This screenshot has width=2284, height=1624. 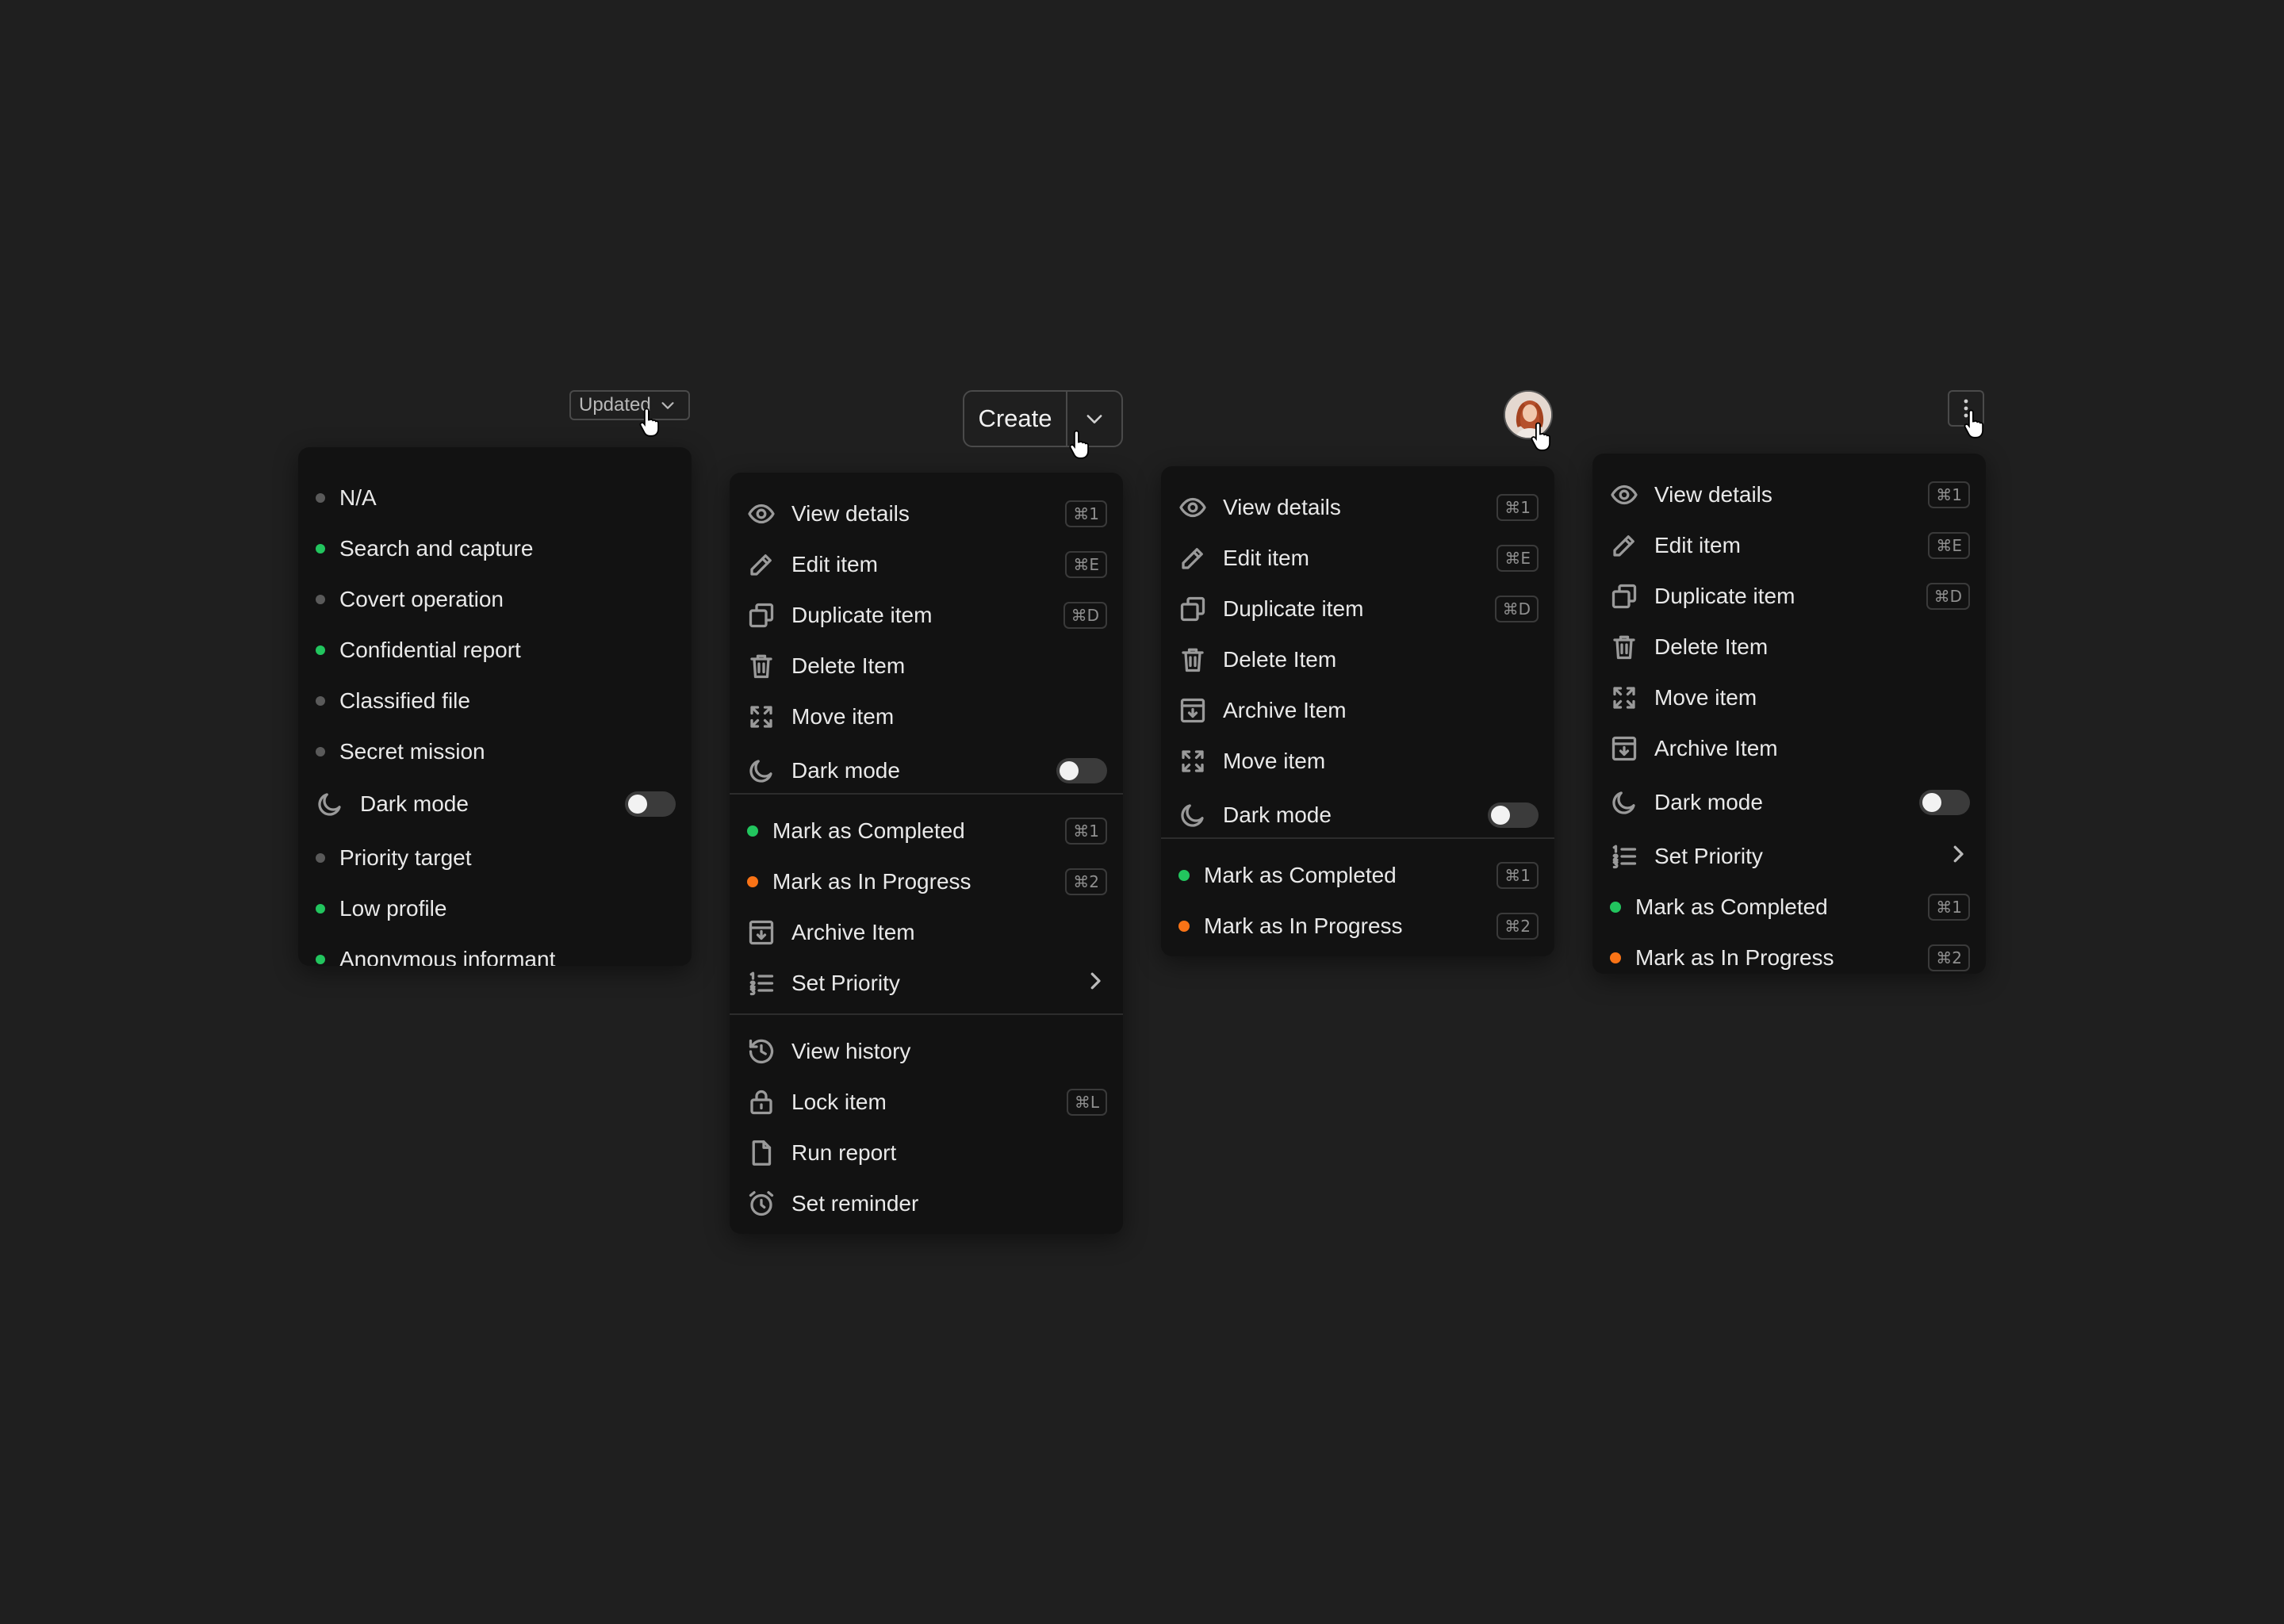 What do you see at coordinates (862, 615) in the screenshot?
I see `menu-item-label: Duplicate item` at bounding box center [862, 615].